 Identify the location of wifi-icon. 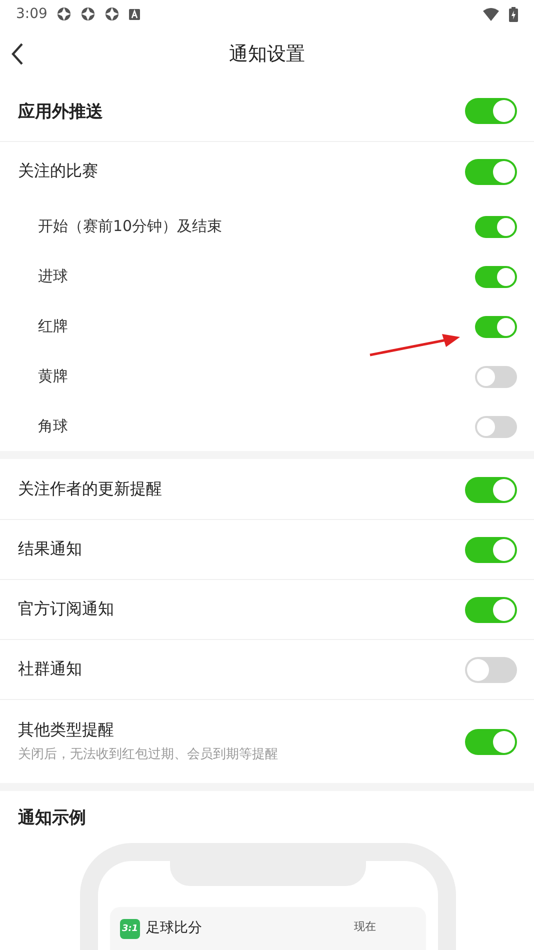
(491, 14).